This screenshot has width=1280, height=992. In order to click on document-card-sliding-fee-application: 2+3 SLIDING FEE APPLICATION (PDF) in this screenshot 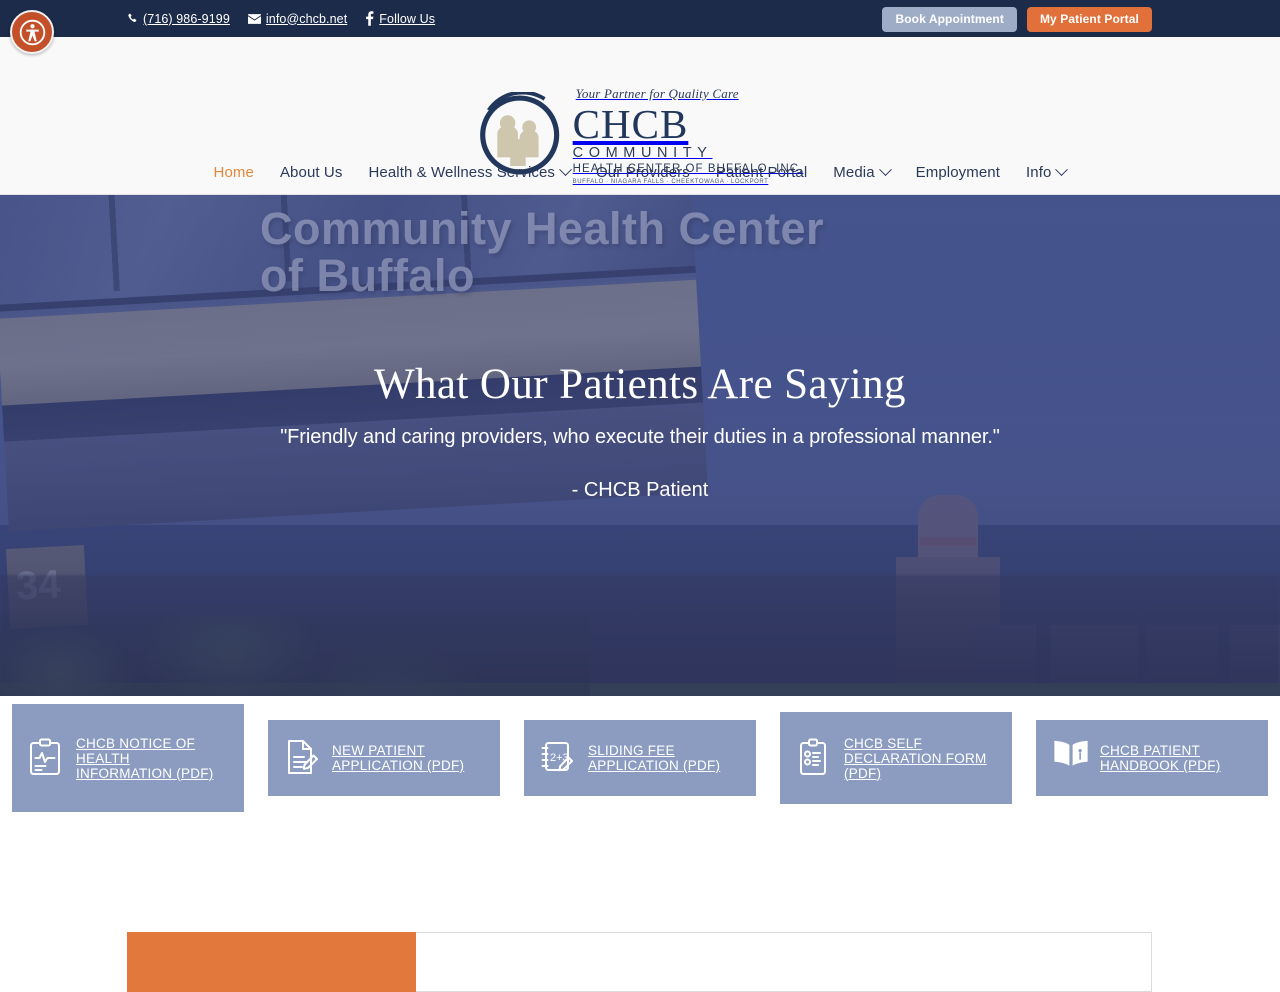, I will do `click(640, 758)`.